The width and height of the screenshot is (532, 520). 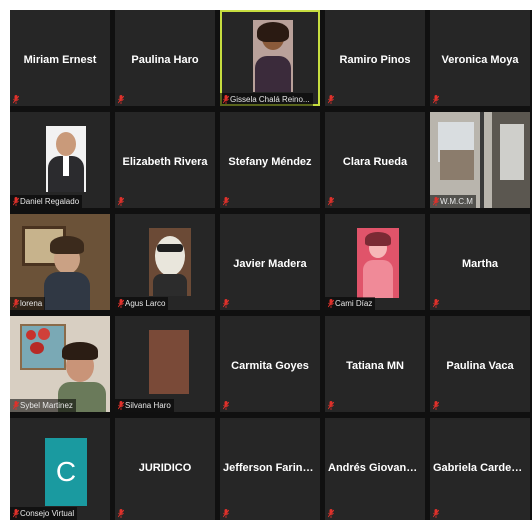 I want to click on participant-tile-wmcm: W.M.C.M, so click(x=480, y=160).